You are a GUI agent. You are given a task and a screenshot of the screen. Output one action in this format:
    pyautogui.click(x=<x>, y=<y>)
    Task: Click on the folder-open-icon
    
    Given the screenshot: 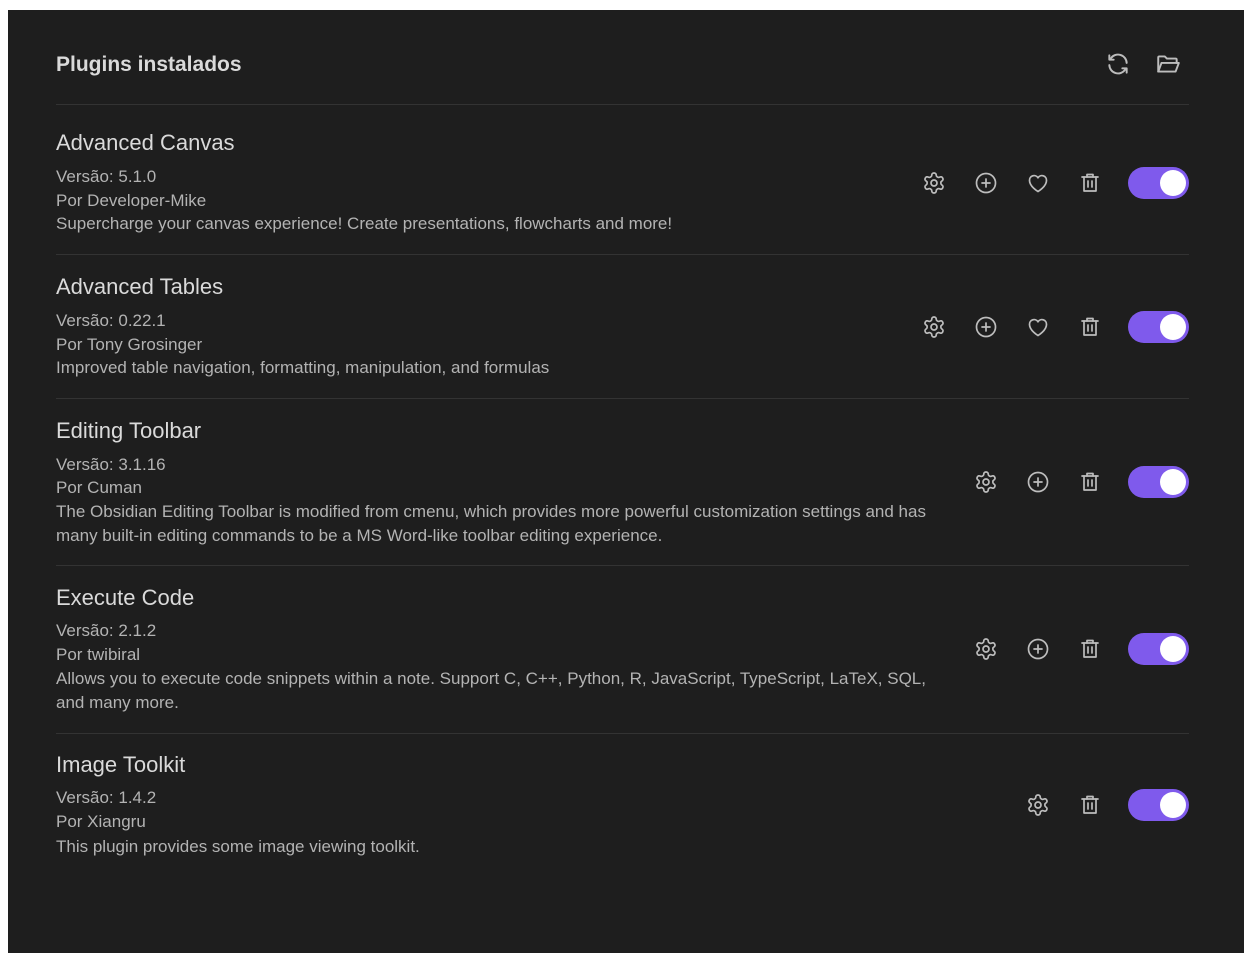 What is the action you would take?
    pyautogui.click(x=1168, y=64)
    